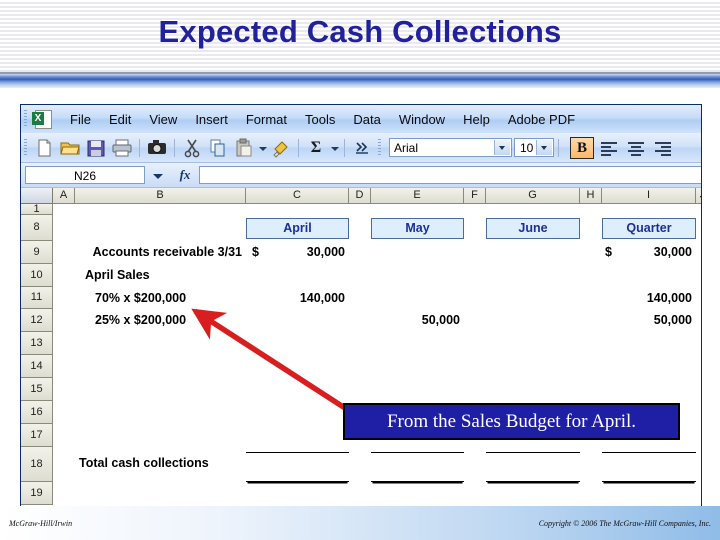  What do you see at coordinates (582, 147) in the screenshot?
I see `bold-button: B` at bounding box center [582, 147].